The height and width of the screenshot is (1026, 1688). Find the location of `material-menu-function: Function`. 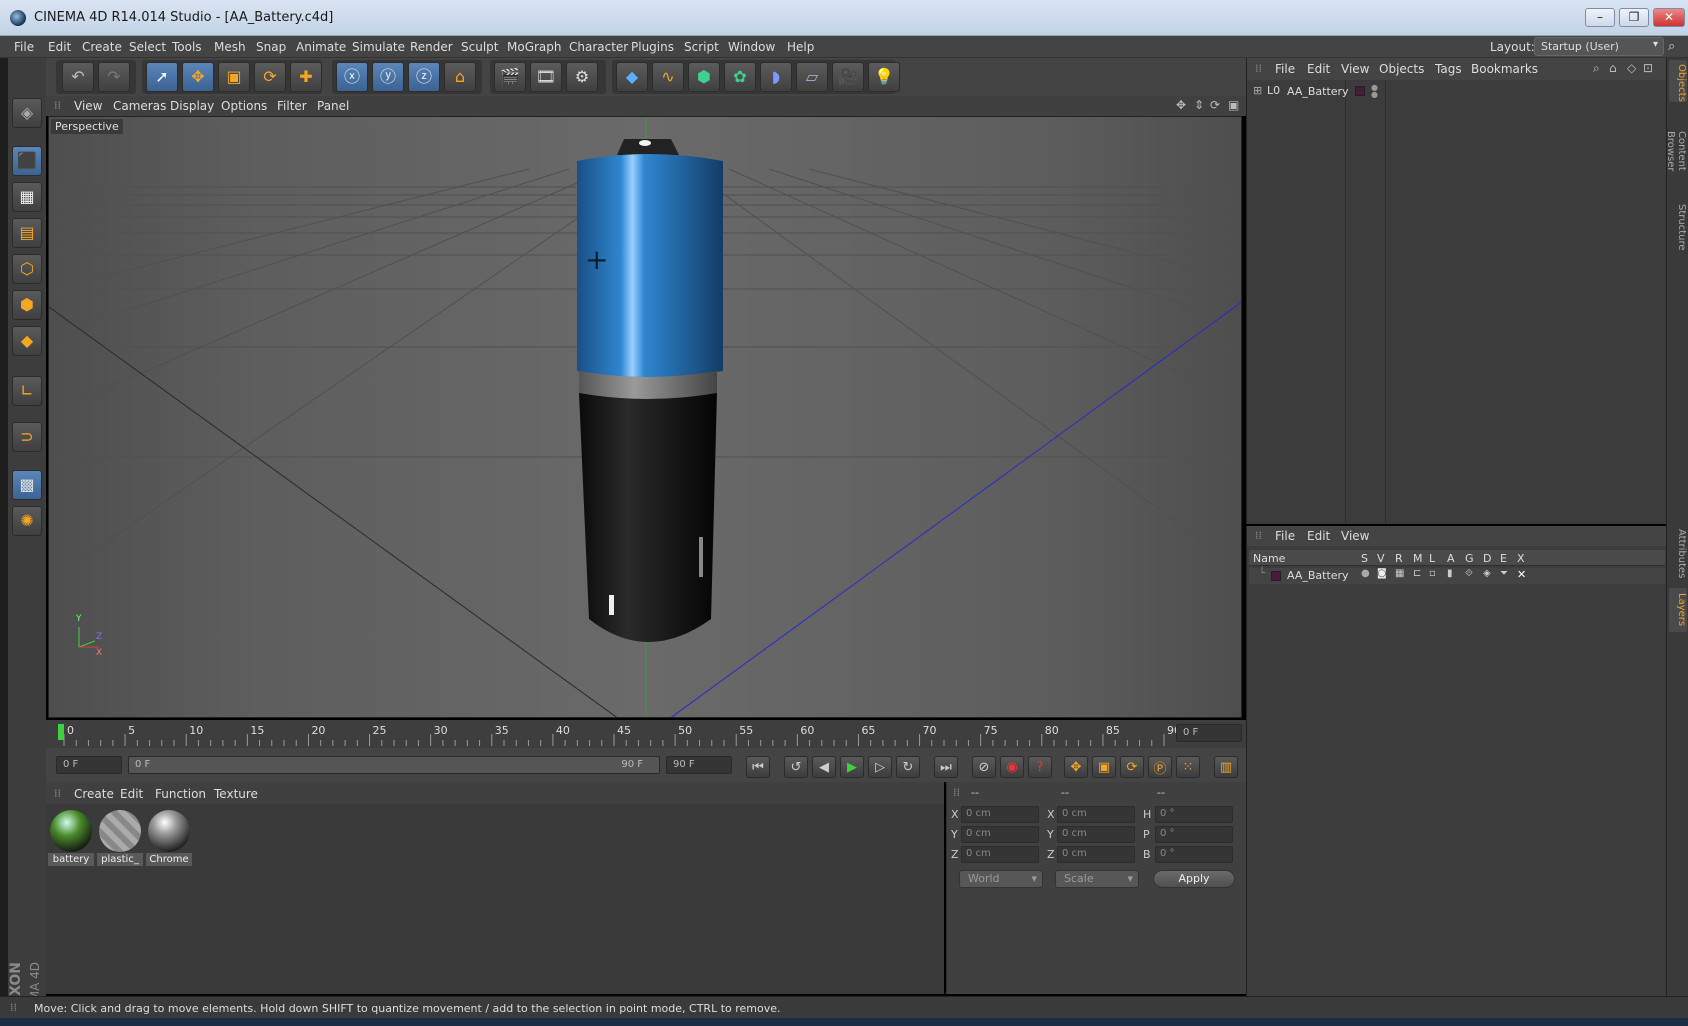

material-menu-function: Function is located at coordinates (180, 794).